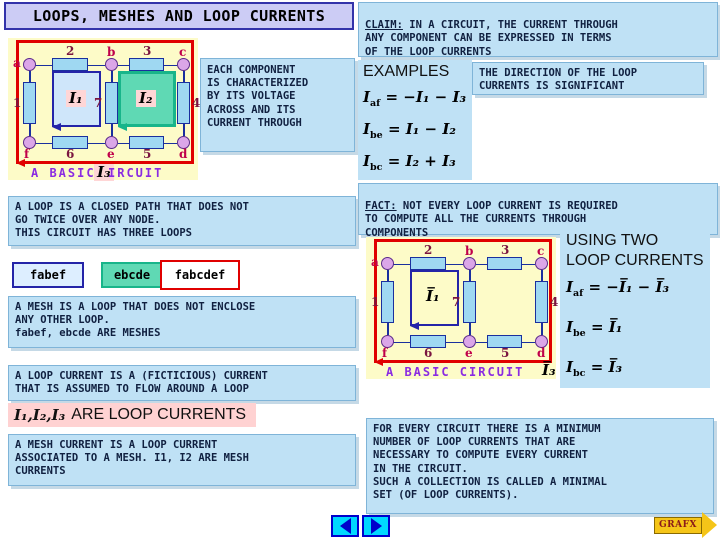 Image resolution: width=720 pixels, height=540 pixels. What do you see at coordinates (367, 97) in the screenshot?
I see `eq1-lhs: I` at bounding box center [367, 97].